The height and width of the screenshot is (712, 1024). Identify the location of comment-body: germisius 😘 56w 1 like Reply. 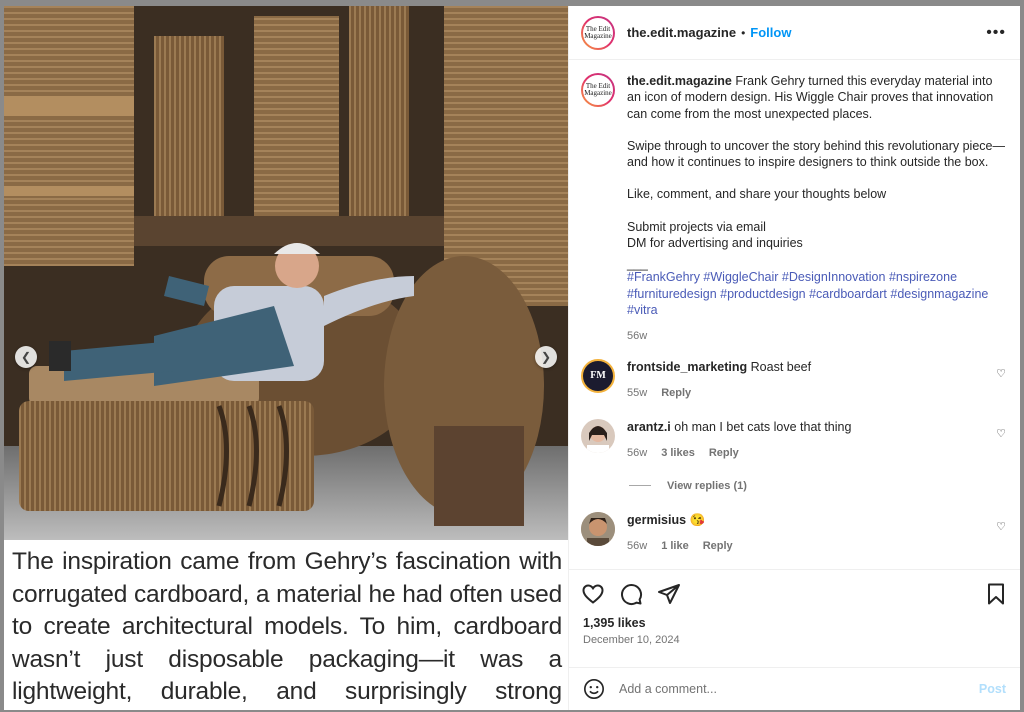
(816, 533).